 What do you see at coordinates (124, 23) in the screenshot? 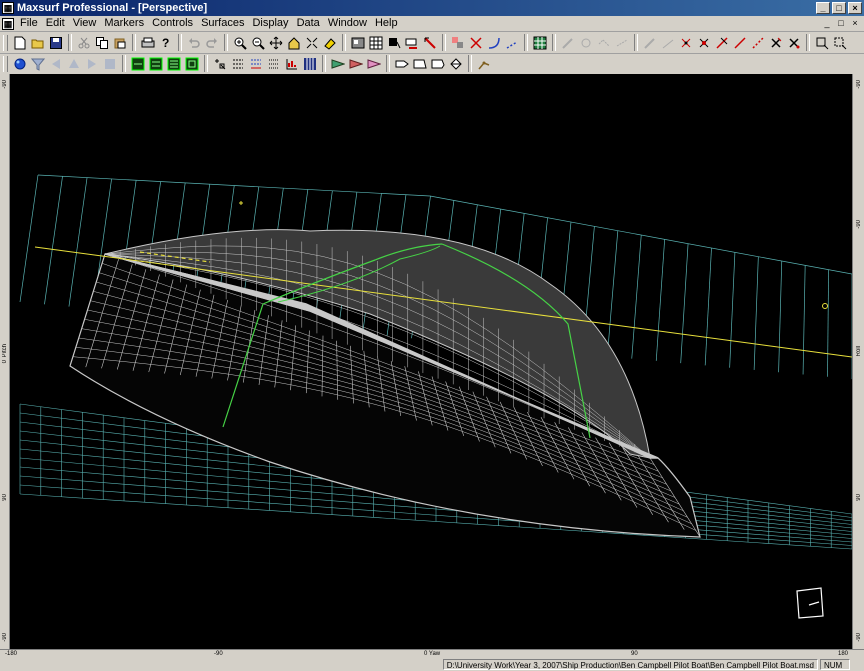
I see `menu-markers: Markers` at bounding box center [124, 23].